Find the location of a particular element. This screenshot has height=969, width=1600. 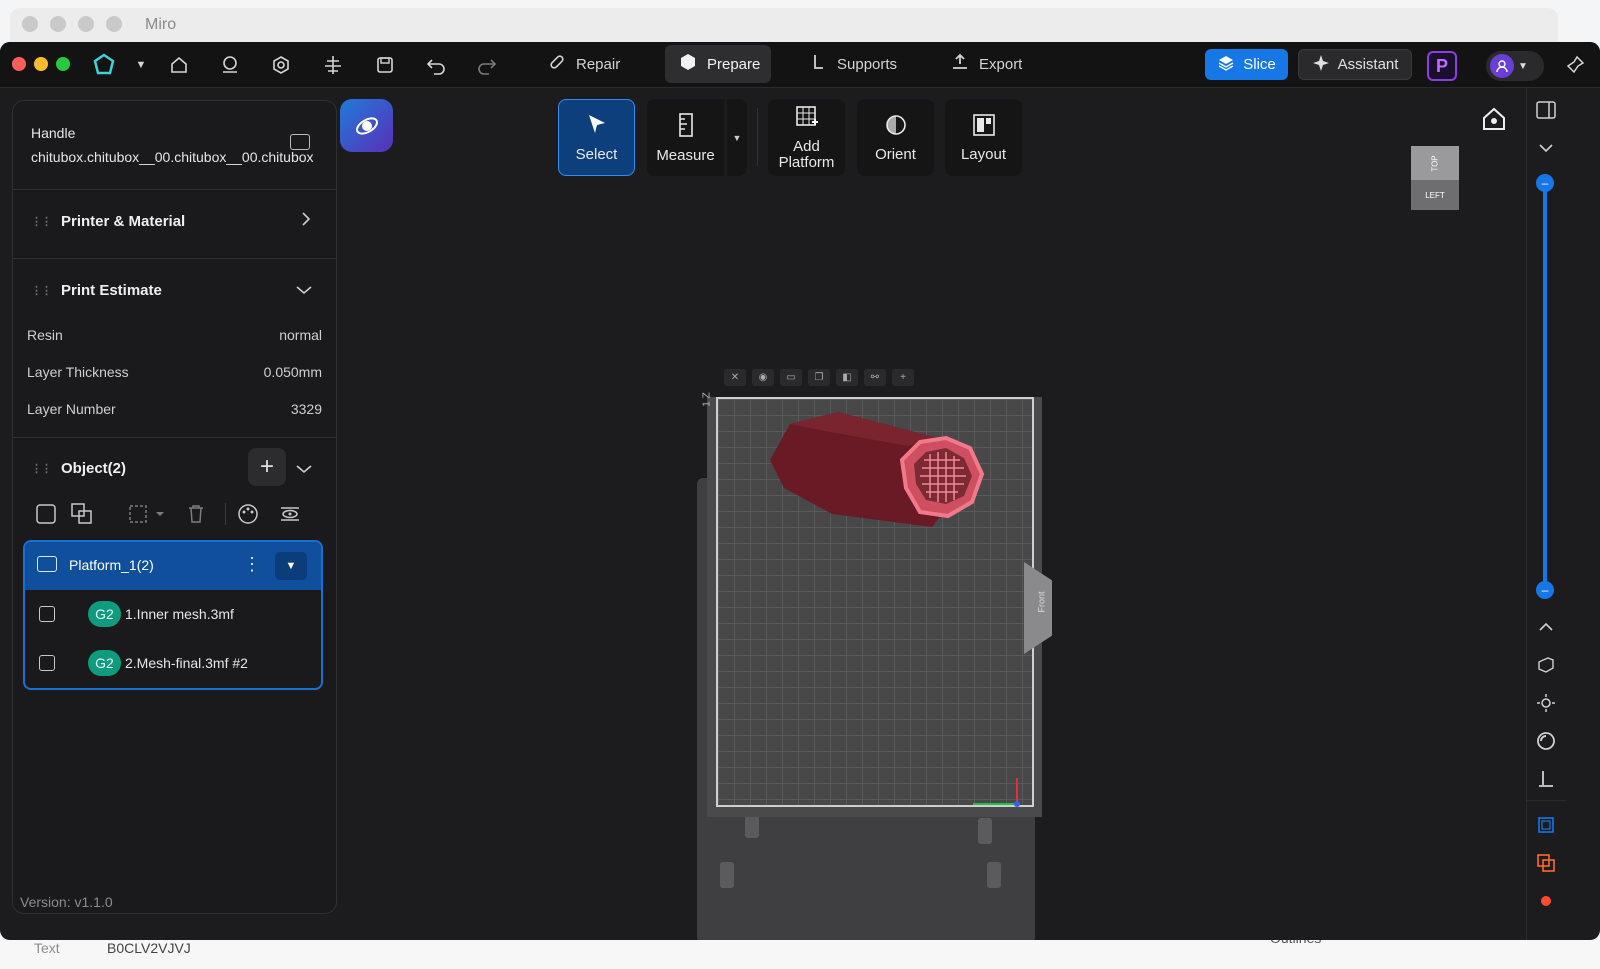

object-row: G2 1.Inner mesh.3mf is located at coordinates (173, 614).